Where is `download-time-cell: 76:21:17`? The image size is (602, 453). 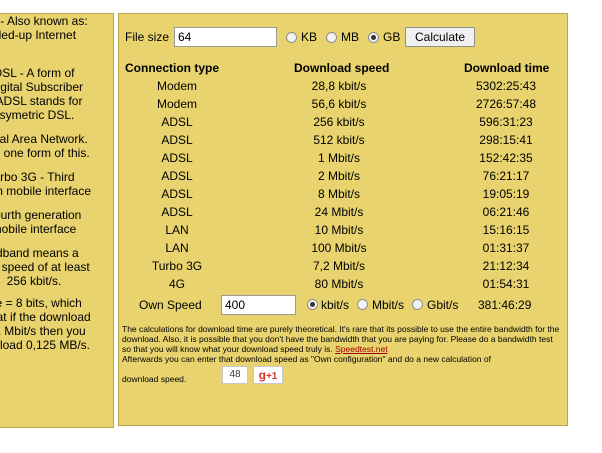 download-time-cell: 76:21:17 is located at coordinates (506, 176).